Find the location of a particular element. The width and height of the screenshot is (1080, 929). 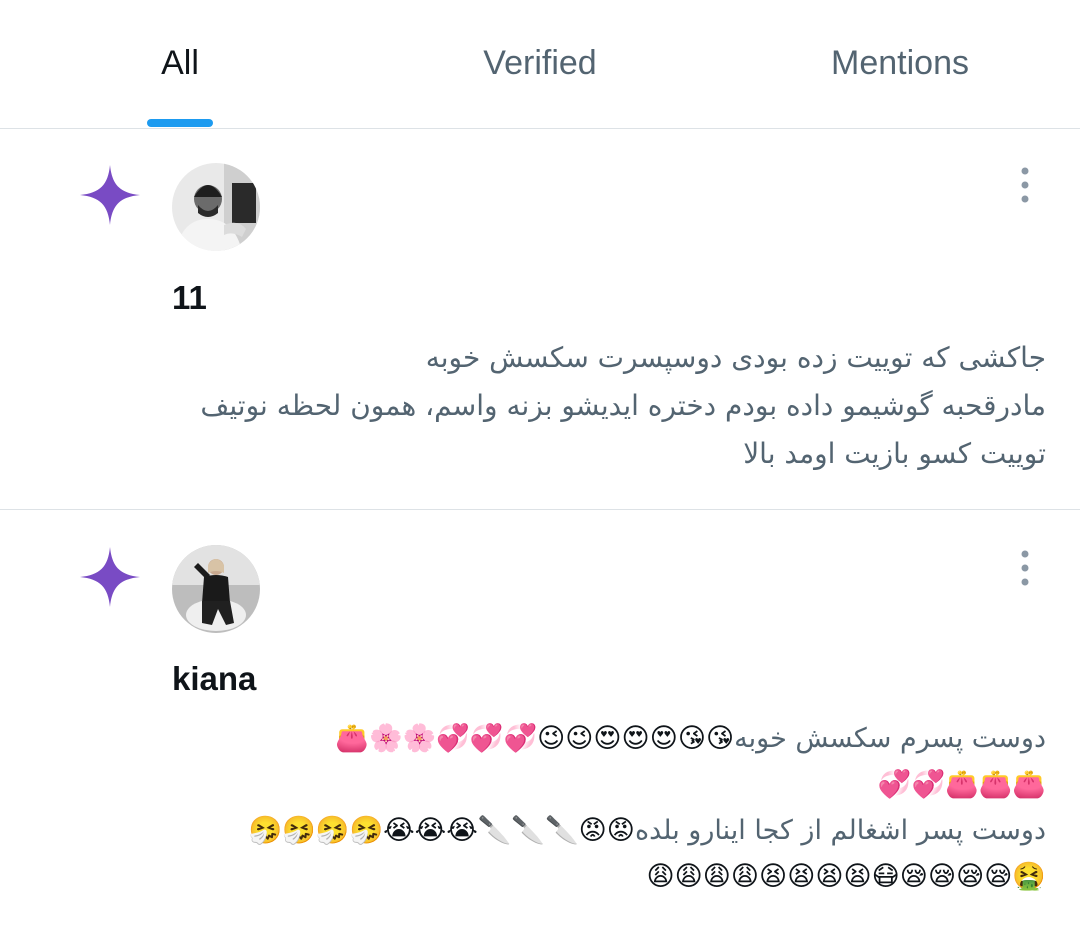

tweet-line-emoji: 🤮😪😪😪😪😷😫😫😫😫😩😩😩😩 is located at coordinates (846, 876).